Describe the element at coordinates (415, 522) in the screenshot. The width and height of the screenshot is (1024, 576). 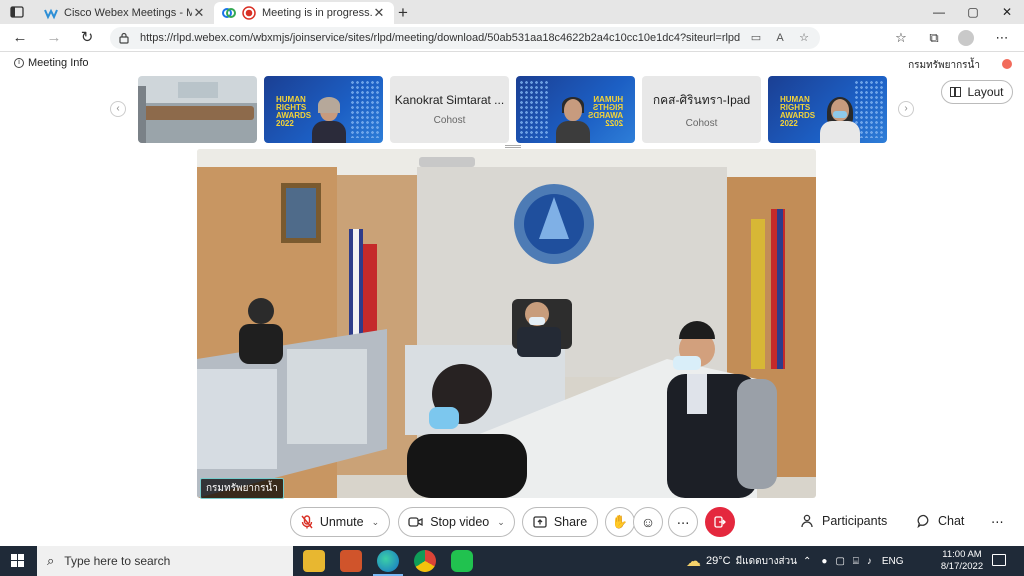
I see `video-camera-icon` at that location.